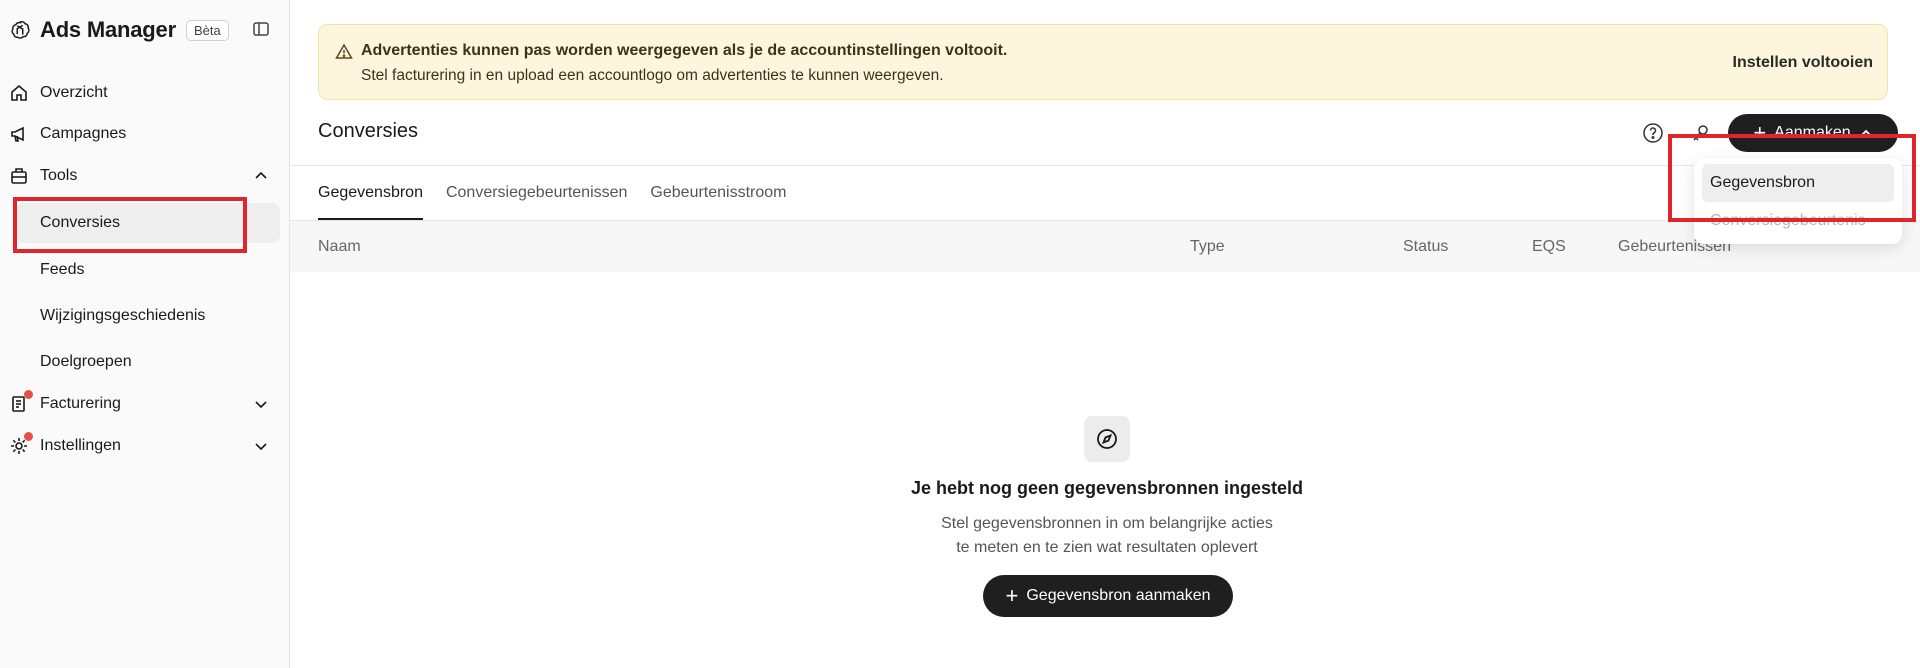 The image size is (1920, 668). I want to click on sidebar-item-campagnes: Campagnes, so click(144, 134).